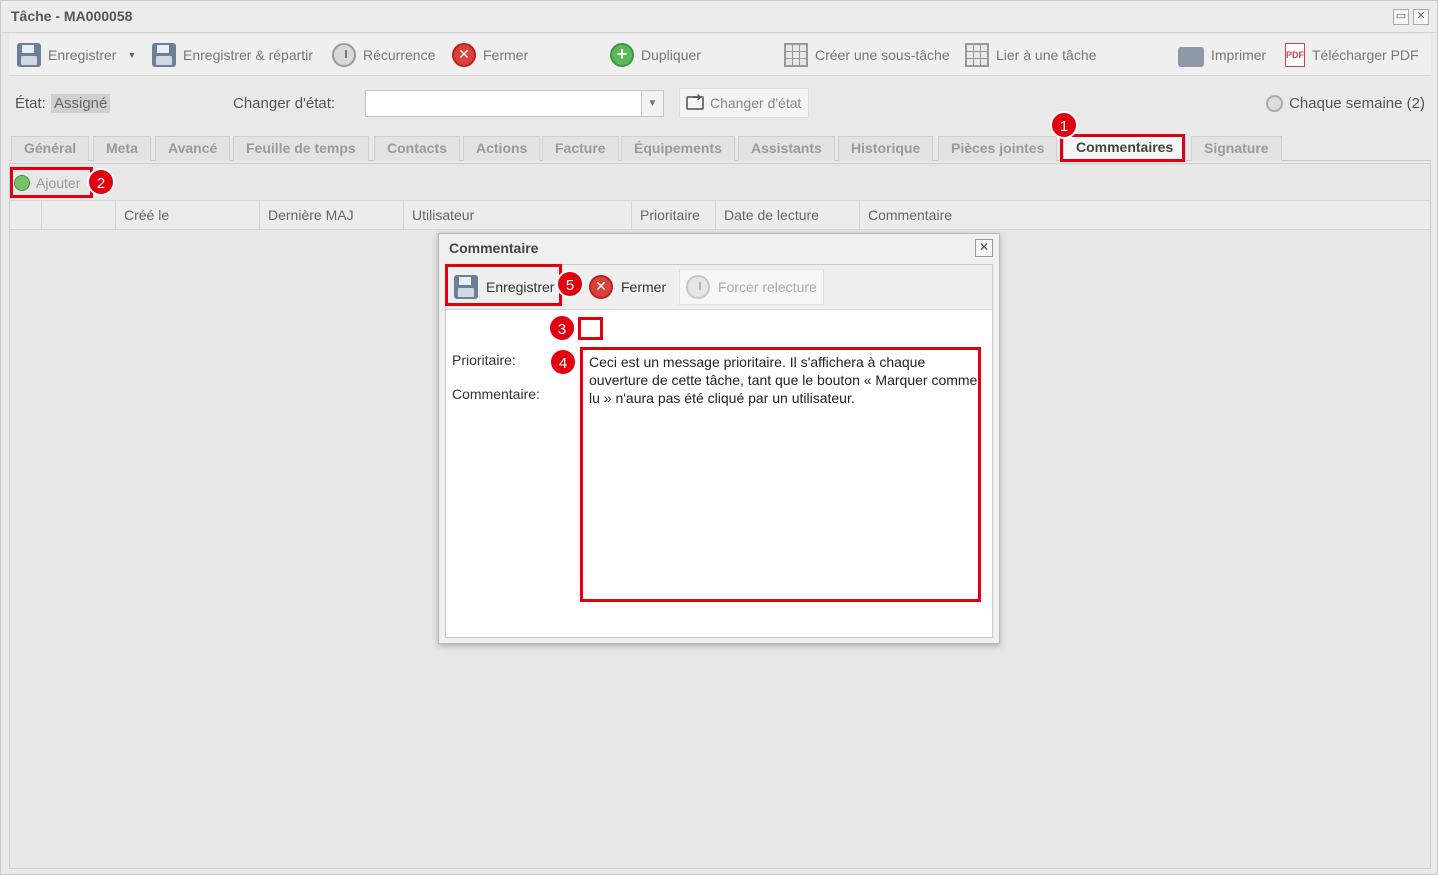 This screenshot has height=875, width=1438. What do you see at coordinates (886, 148) in the screenshot?
I see `tab-history: Historique` at bounding box center [886, 148].